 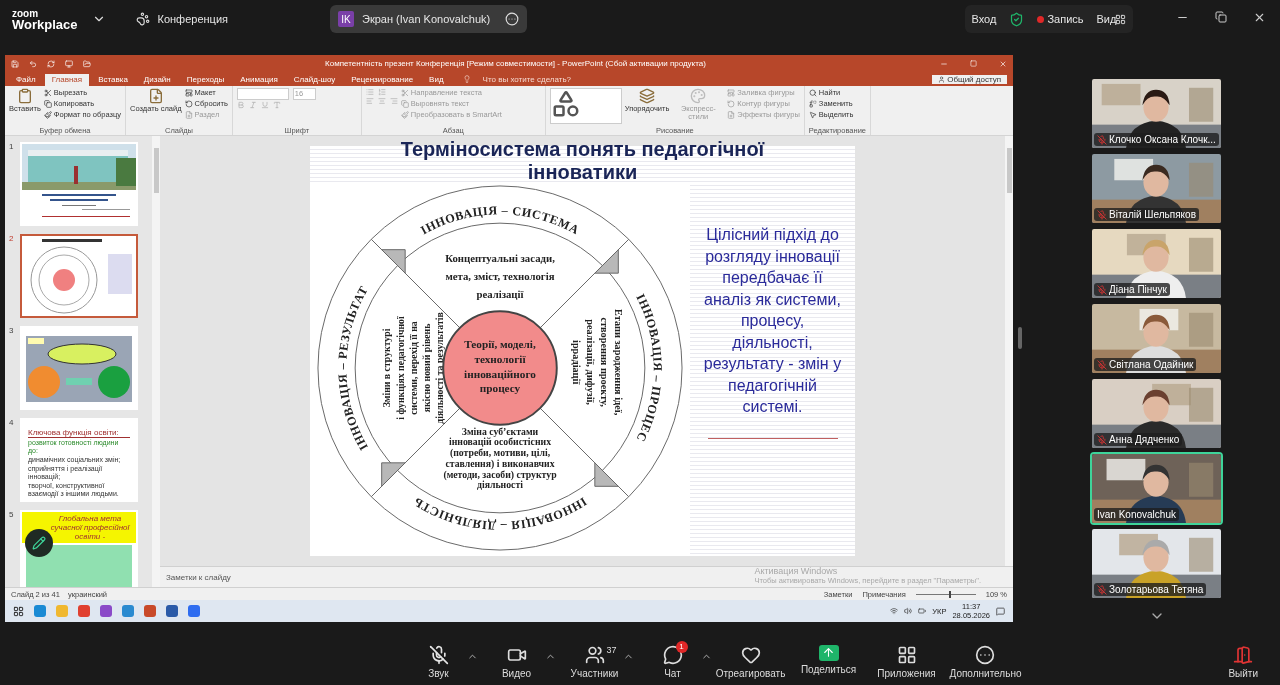 I want to click on toolbar-button: Приложения, so click(x=906, y=661).